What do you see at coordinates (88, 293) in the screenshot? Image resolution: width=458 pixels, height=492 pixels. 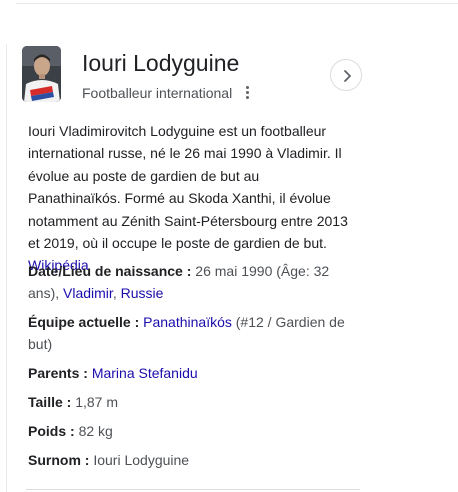 I see `fact-birth-city-link: Vladimir` at bounding box center [88, 293].